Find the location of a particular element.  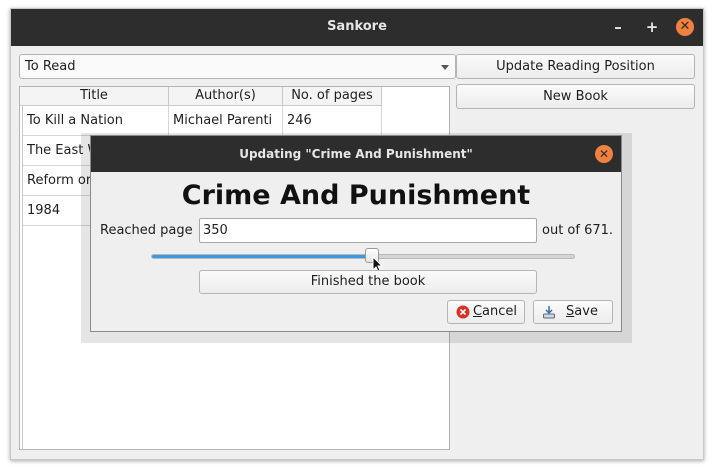

reached-page-input: 350 is located at coordinates (368, 230).